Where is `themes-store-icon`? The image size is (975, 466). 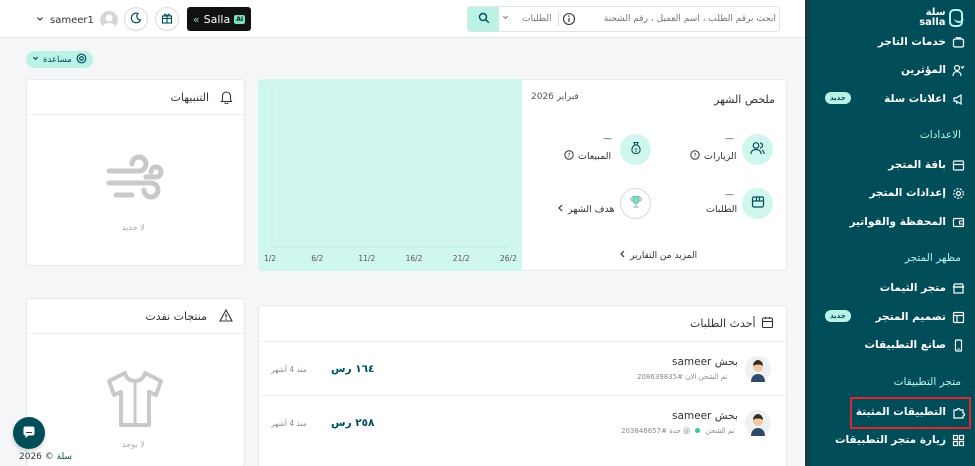
themes-store-icon is located at coordinates (958, 288).